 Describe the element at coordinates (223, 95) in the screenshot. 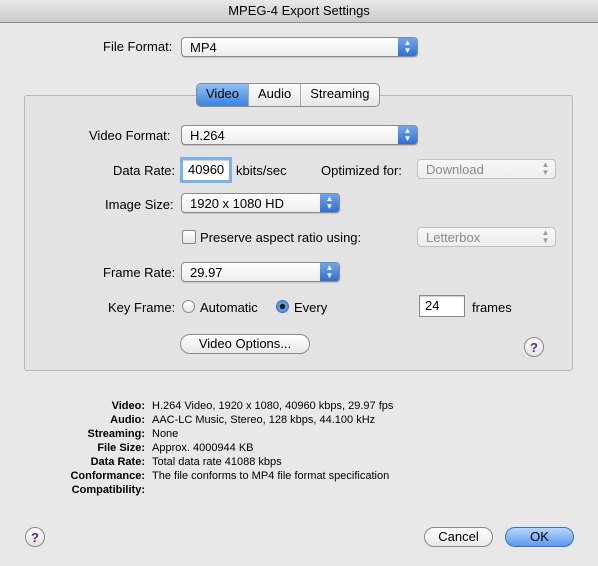

I see `tab-video: Video` at that location.